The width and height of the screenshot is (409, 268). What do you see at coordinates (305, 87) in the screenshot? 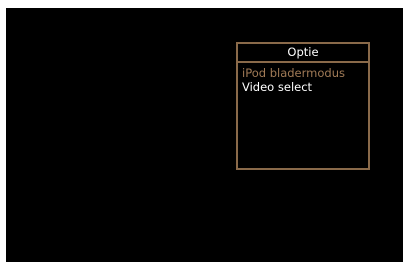
I see `menu-item-video-select: Video select` at bounding box center [305, 87].